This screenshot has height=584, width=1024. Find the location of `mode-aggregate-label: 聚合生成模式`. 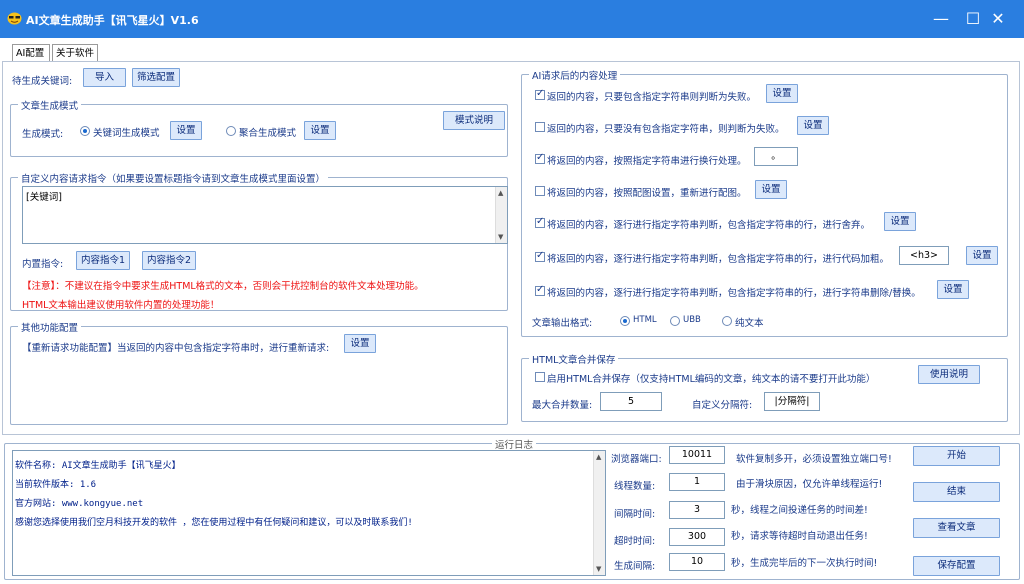

mode-aggregate-label: 聚合生成模式 is located at coordinates (267, 132).